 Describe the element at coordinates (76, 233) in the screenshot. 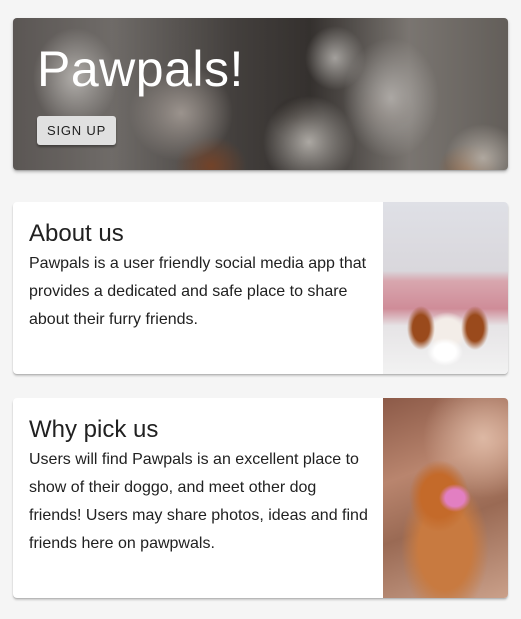

I see `about-us-title: About us` at that location.